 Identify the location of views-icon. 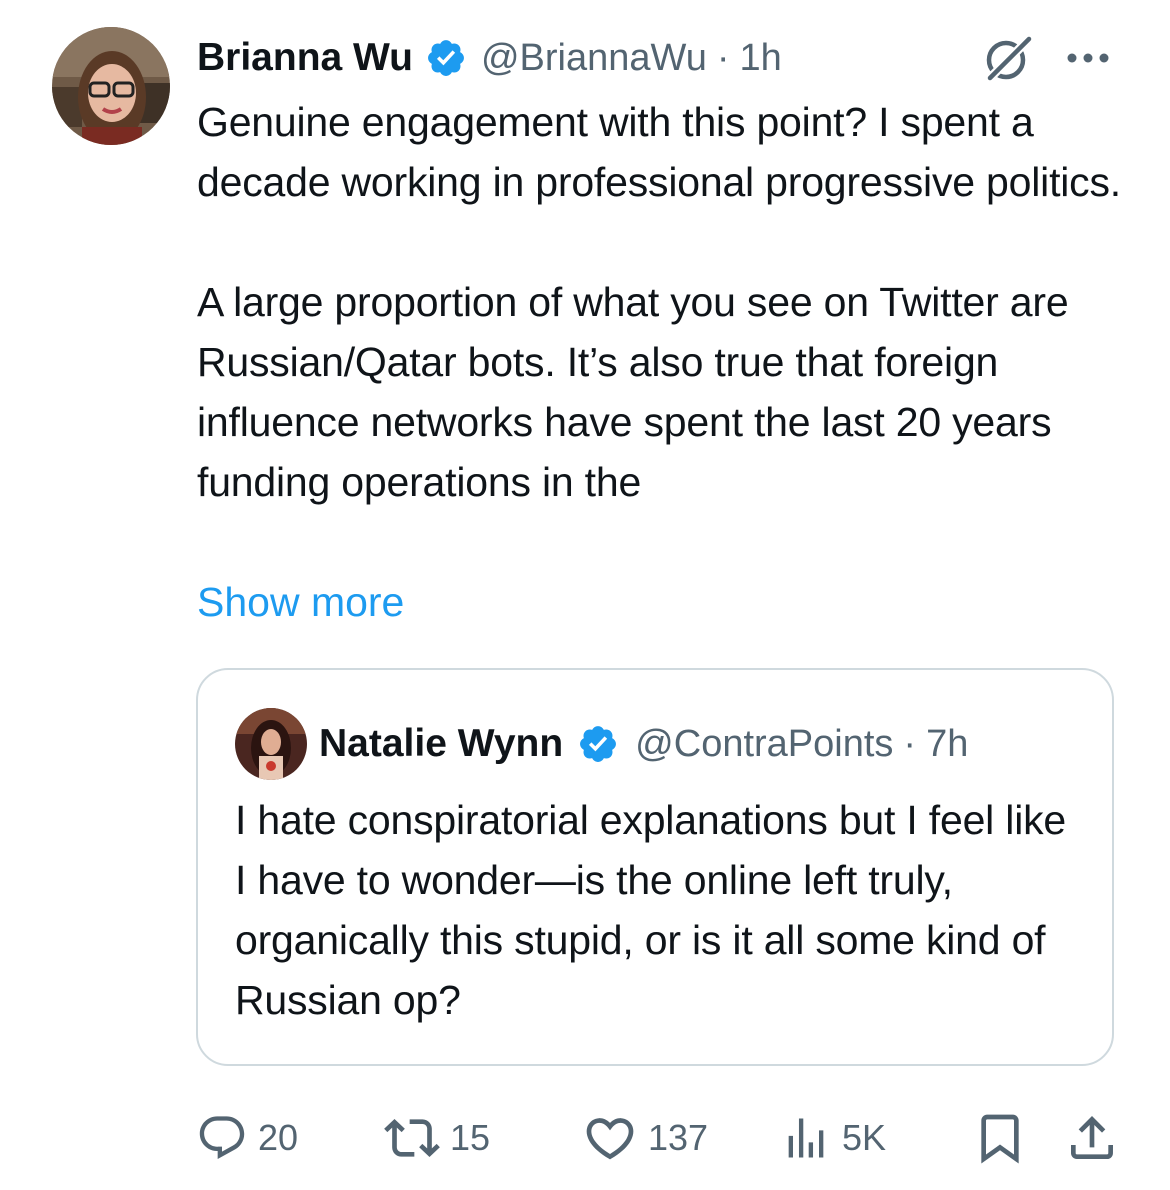
(806, 1138).